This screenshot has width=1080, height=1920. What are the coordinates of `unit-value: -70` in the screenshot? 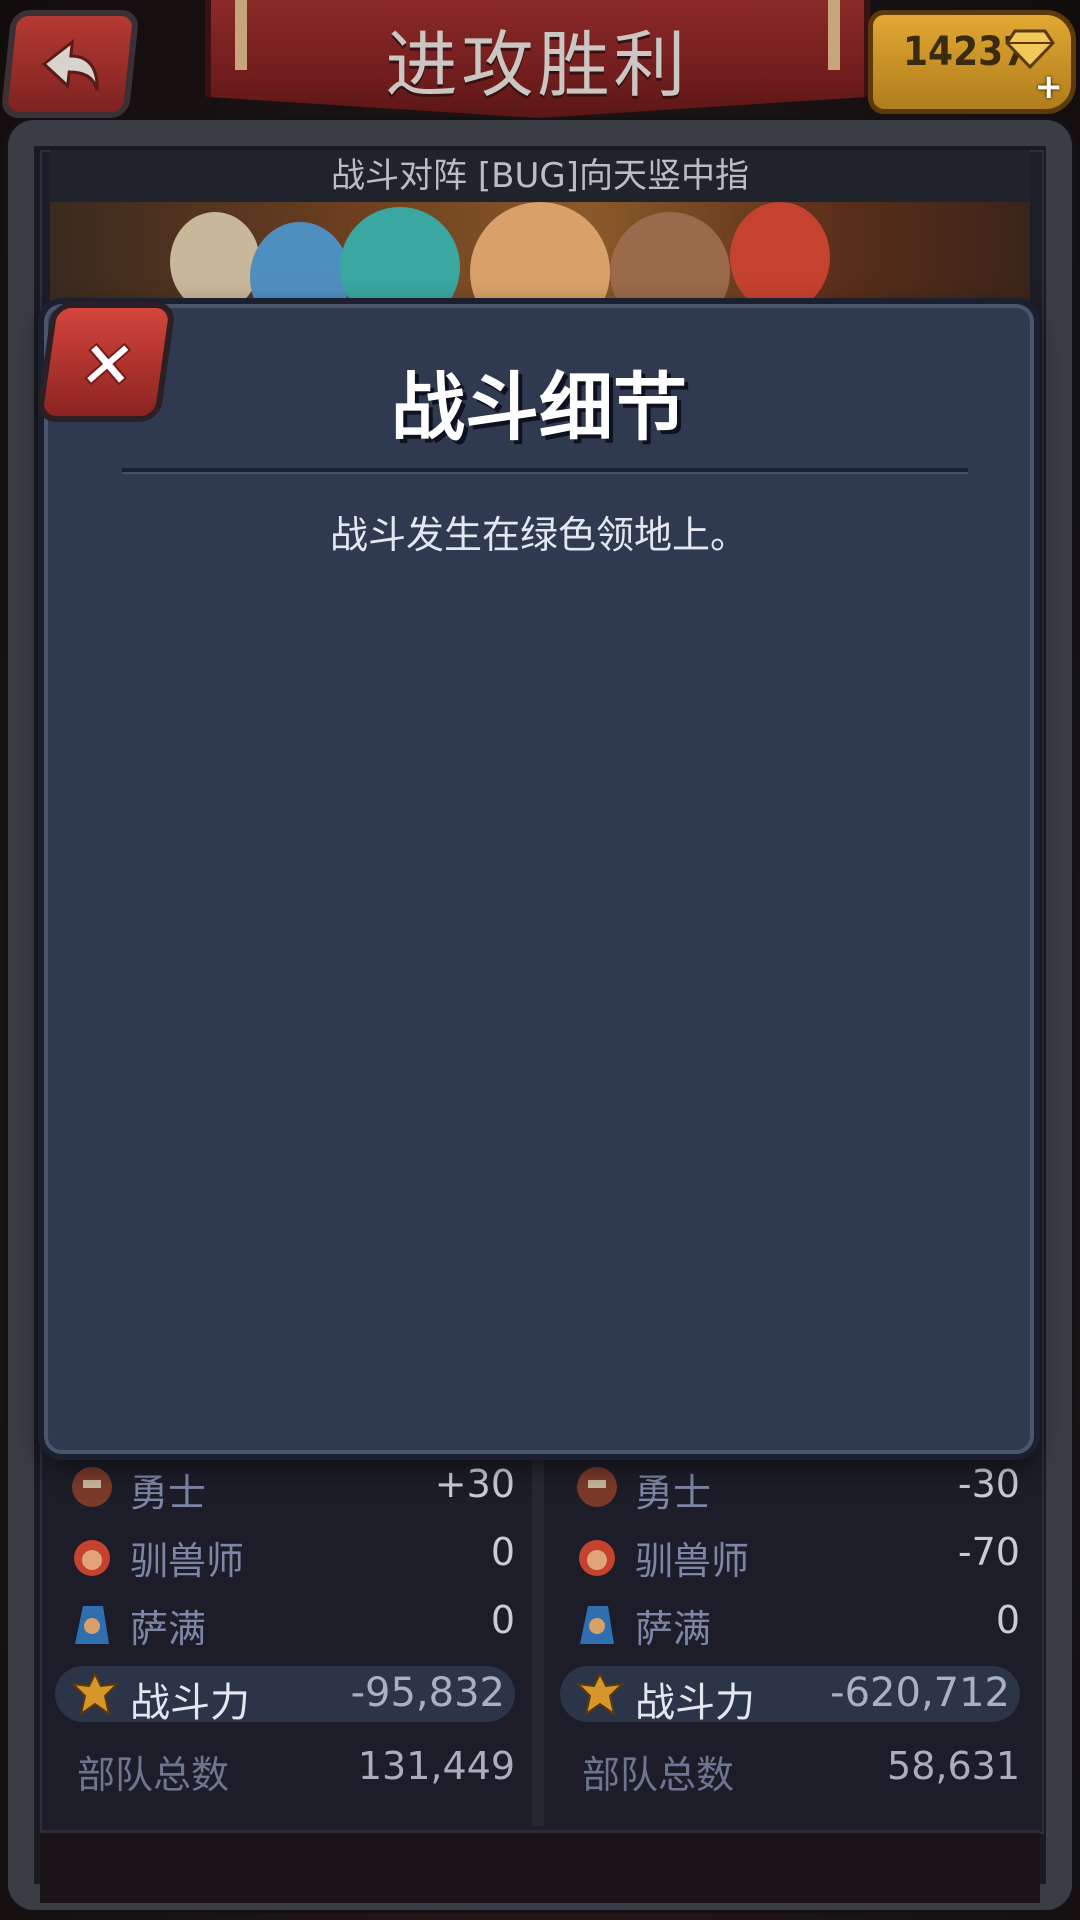 It's located at (988, 1552).